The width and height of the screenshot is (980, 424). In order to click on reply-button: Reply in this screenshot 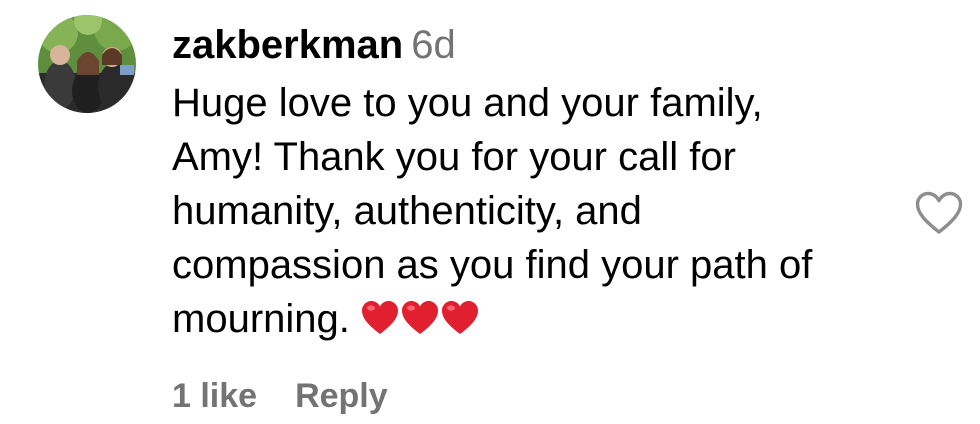, I will do `click(341, 396)`.